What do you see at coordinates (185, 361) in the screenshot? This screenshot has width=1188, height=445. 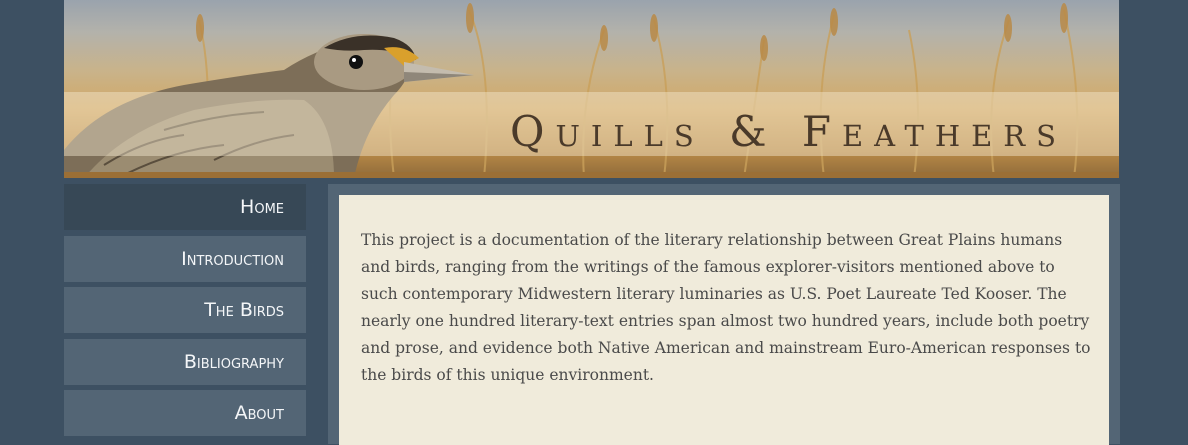 I see `nav-item-bibliography: Bibliography` at bounding box center [185, 361].